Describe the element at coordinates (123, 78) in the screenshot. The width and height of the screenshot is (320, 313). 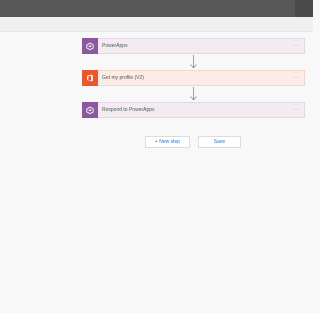
I see `step-title: Get my profile (V2)` at that location.